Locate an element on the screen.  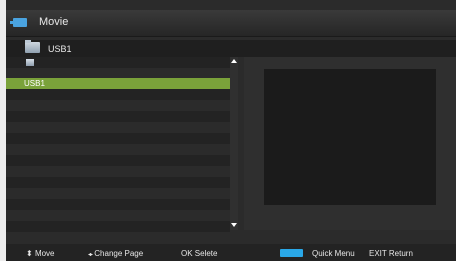
help-ok-label: Selete is located at coordinates (206, 253).